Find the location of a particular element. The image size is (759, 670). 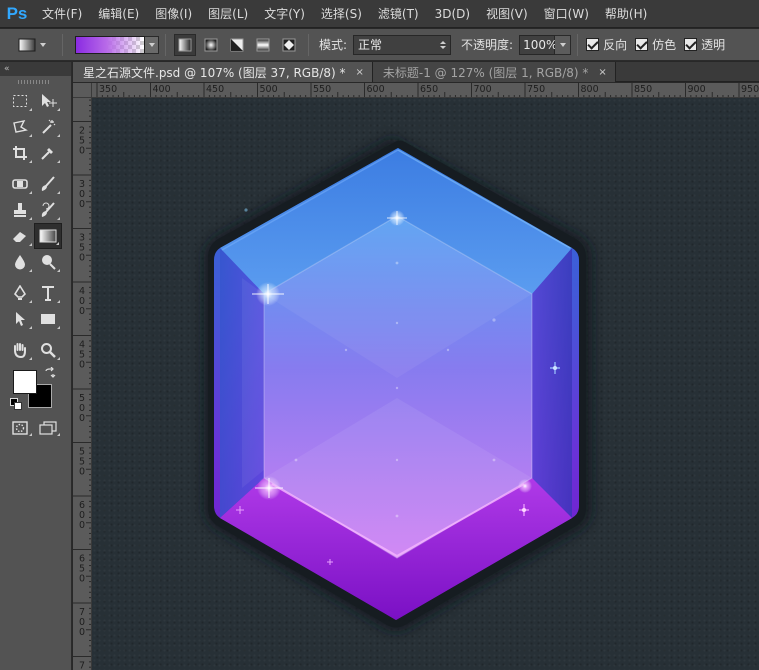

menu-3d: 3D(D) is located at coordinates (452, 14).